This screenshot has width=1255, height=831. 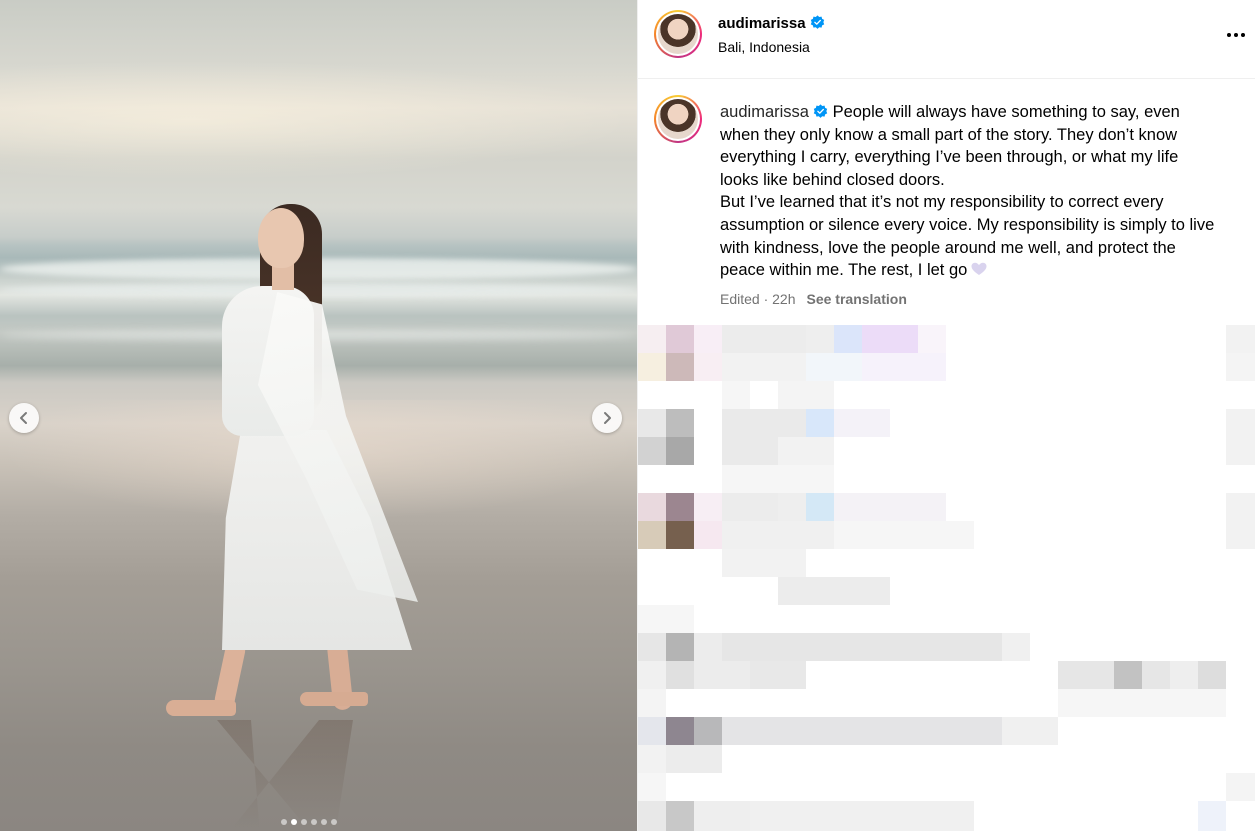 I want to click on author-username: audimarissa, so click(x=771, y=23).